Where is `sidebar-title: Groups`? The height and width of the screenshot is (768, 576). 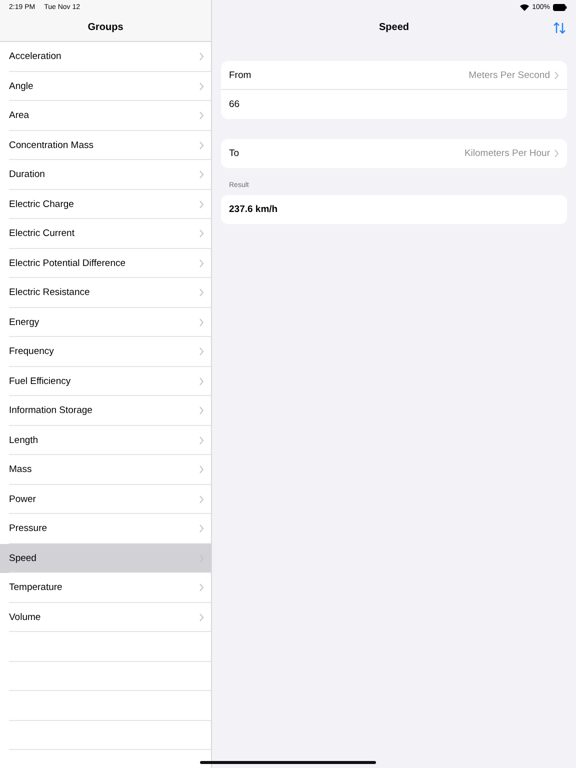 sidebar-title: Groups is located at coordinates (106, 27).